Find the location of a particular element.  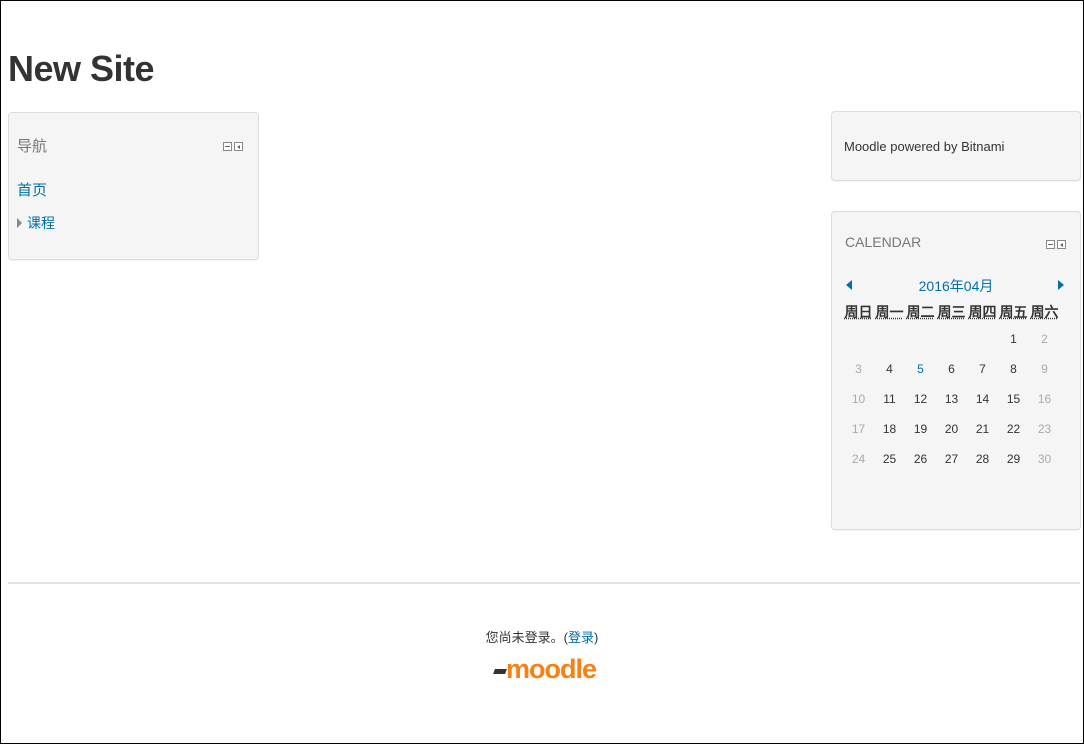

calendar-day: 17 is located at coordinates (858, 429).